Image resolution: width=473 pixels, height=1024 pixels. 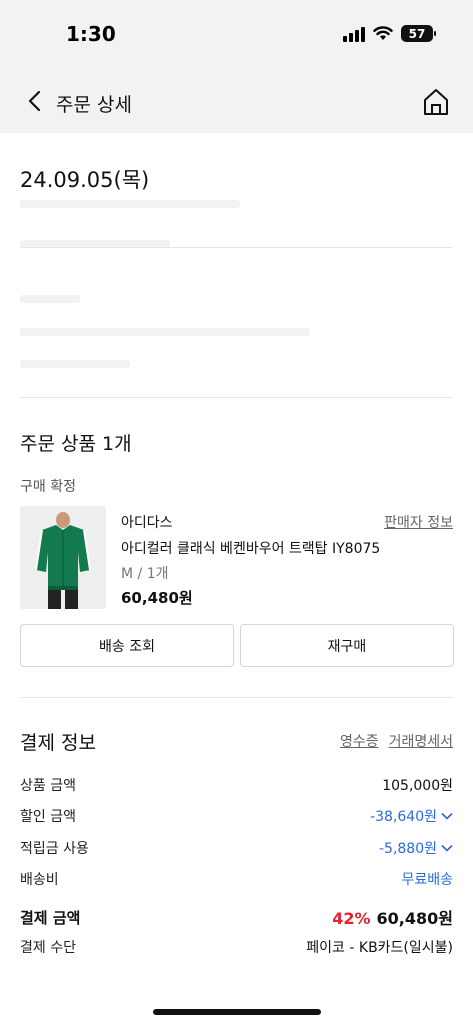 I want to click on row-value: 105,000원, so click(x=417, y=786).